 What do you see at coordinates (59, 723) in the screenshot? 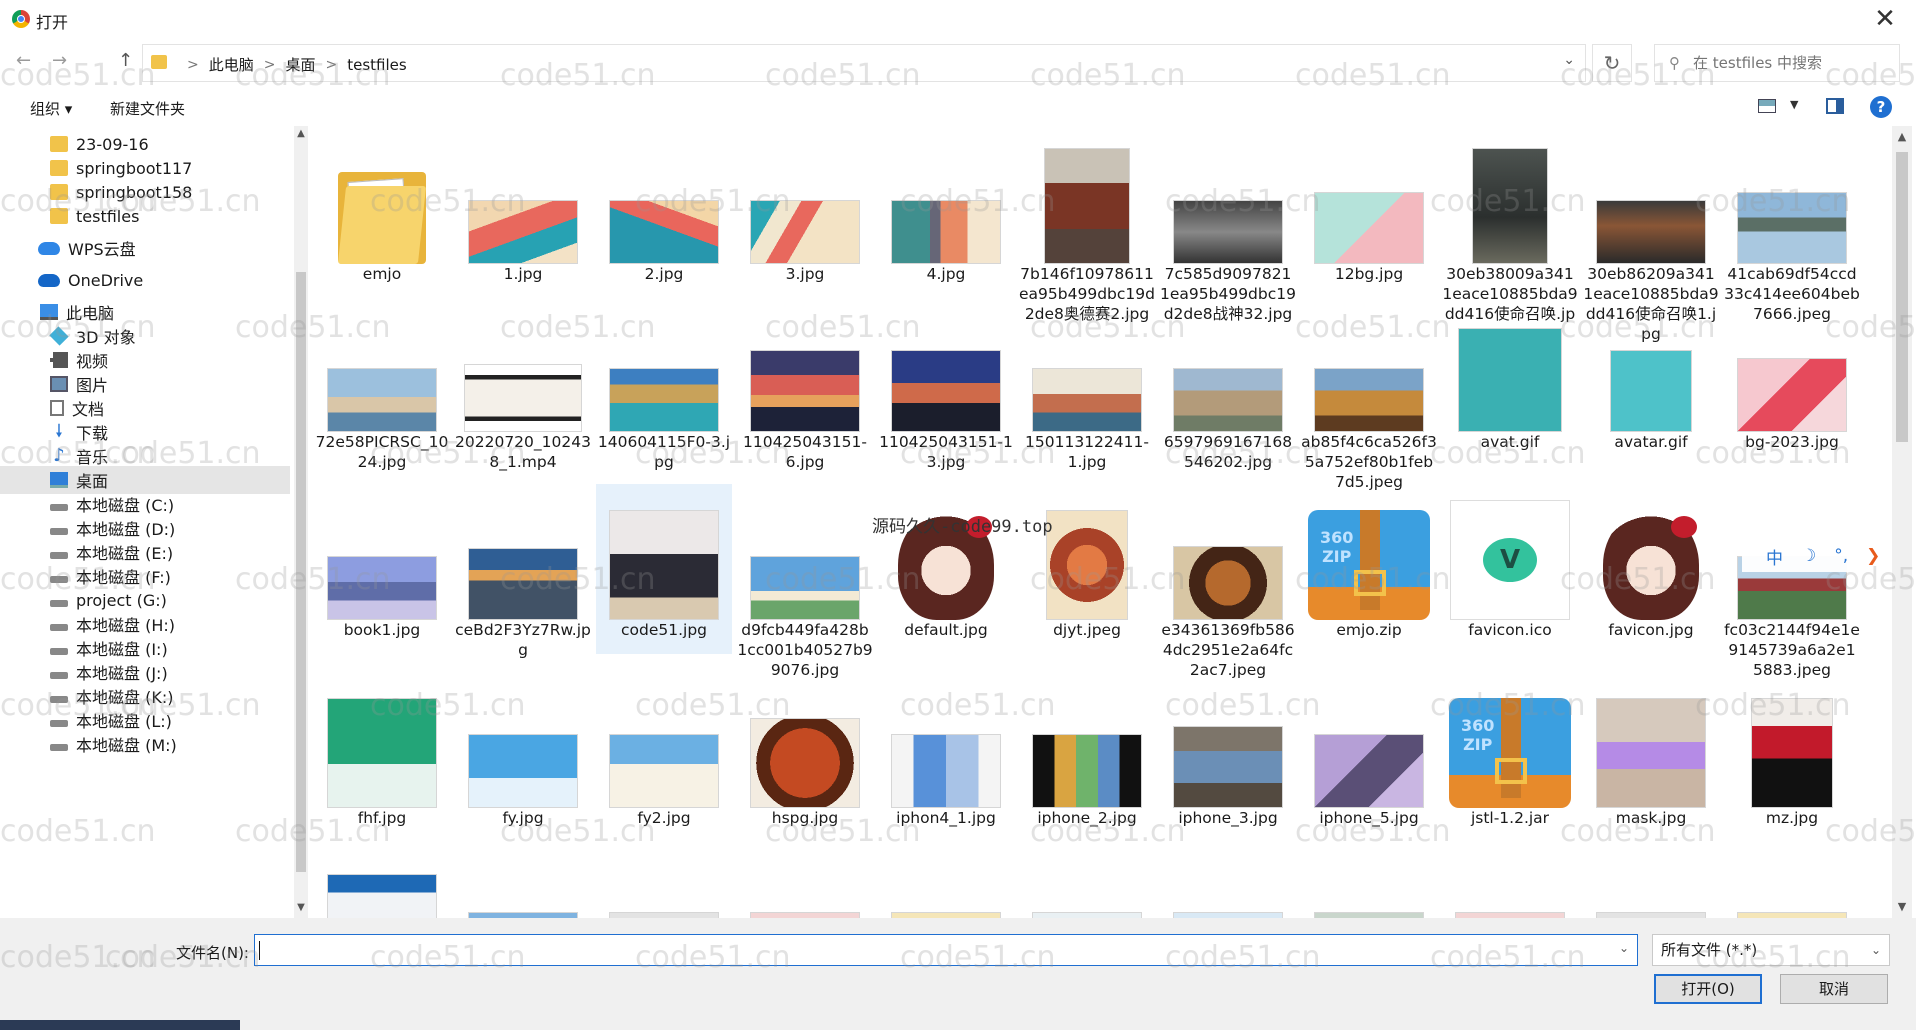
I see `disk-icon` at bounding box center [59, 723].